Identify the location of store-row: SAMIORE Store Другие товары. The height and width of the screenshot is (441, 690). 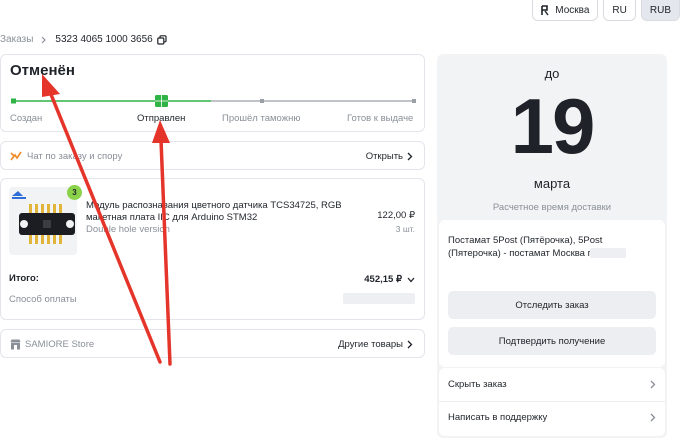
(212, 343).